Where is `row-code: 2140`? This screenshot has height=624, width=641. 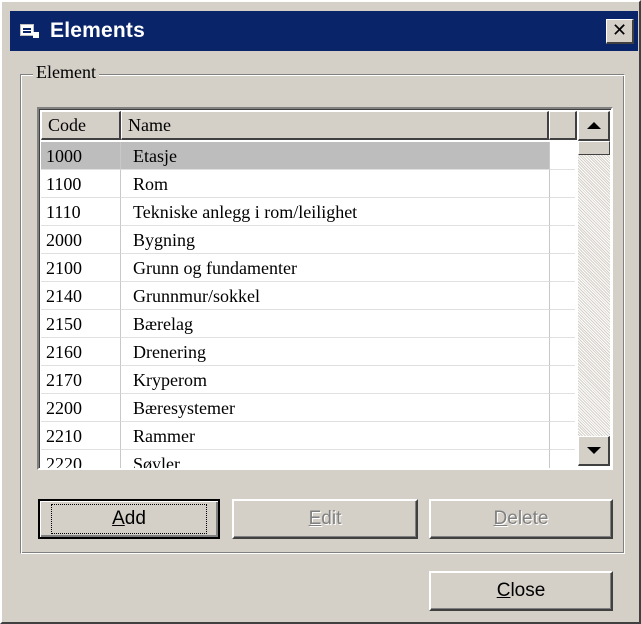 row-code: 2140 is located at coordinates (81, 296).